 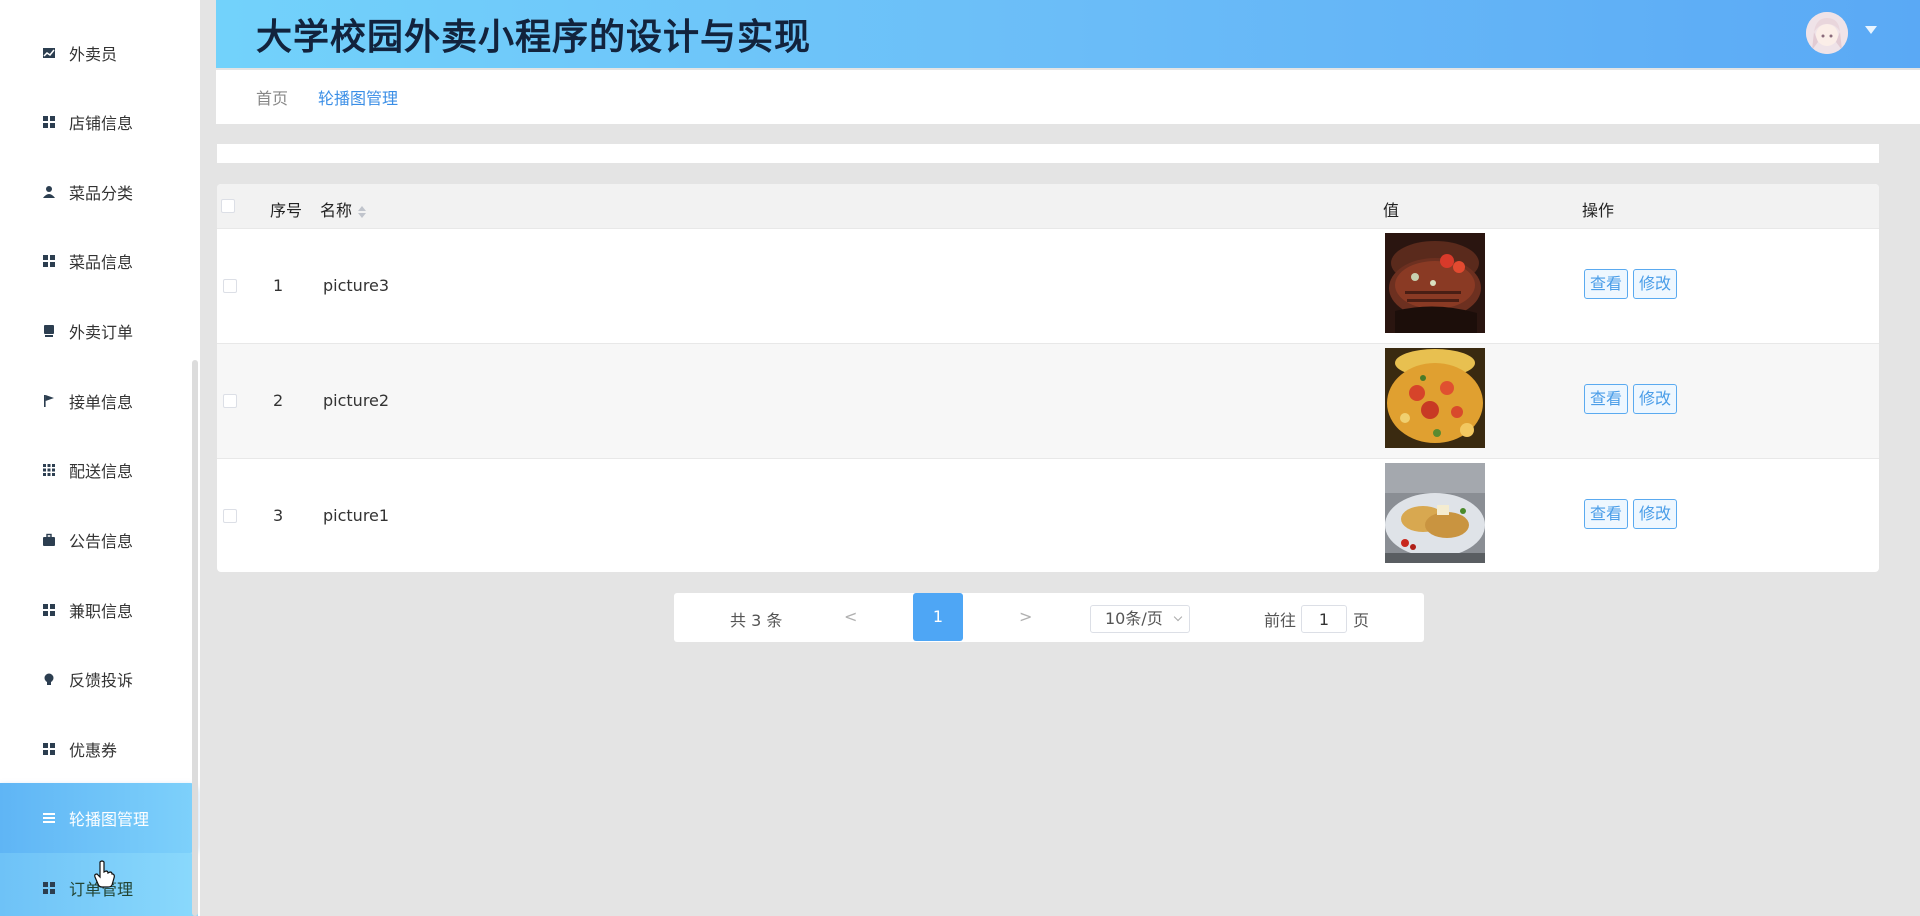 I want to click on sidebar-item-feedback: 反馈投诉, so click(x=99, y=679).